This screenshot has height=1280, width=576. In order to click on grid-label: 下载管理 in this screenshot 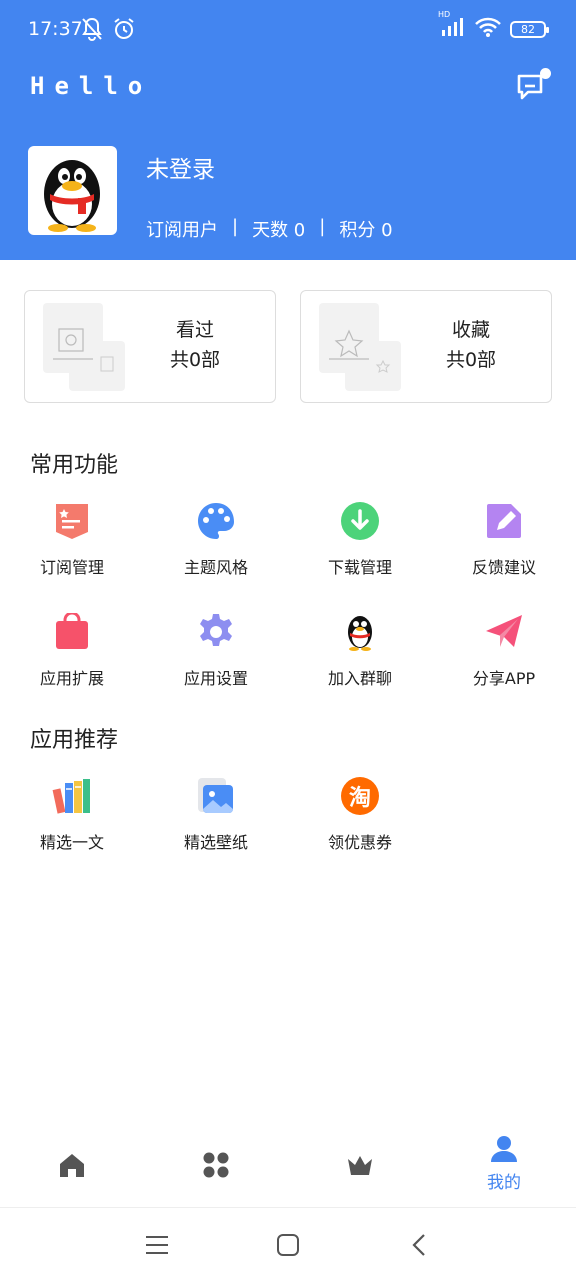, I will do `click(359, 567)`.